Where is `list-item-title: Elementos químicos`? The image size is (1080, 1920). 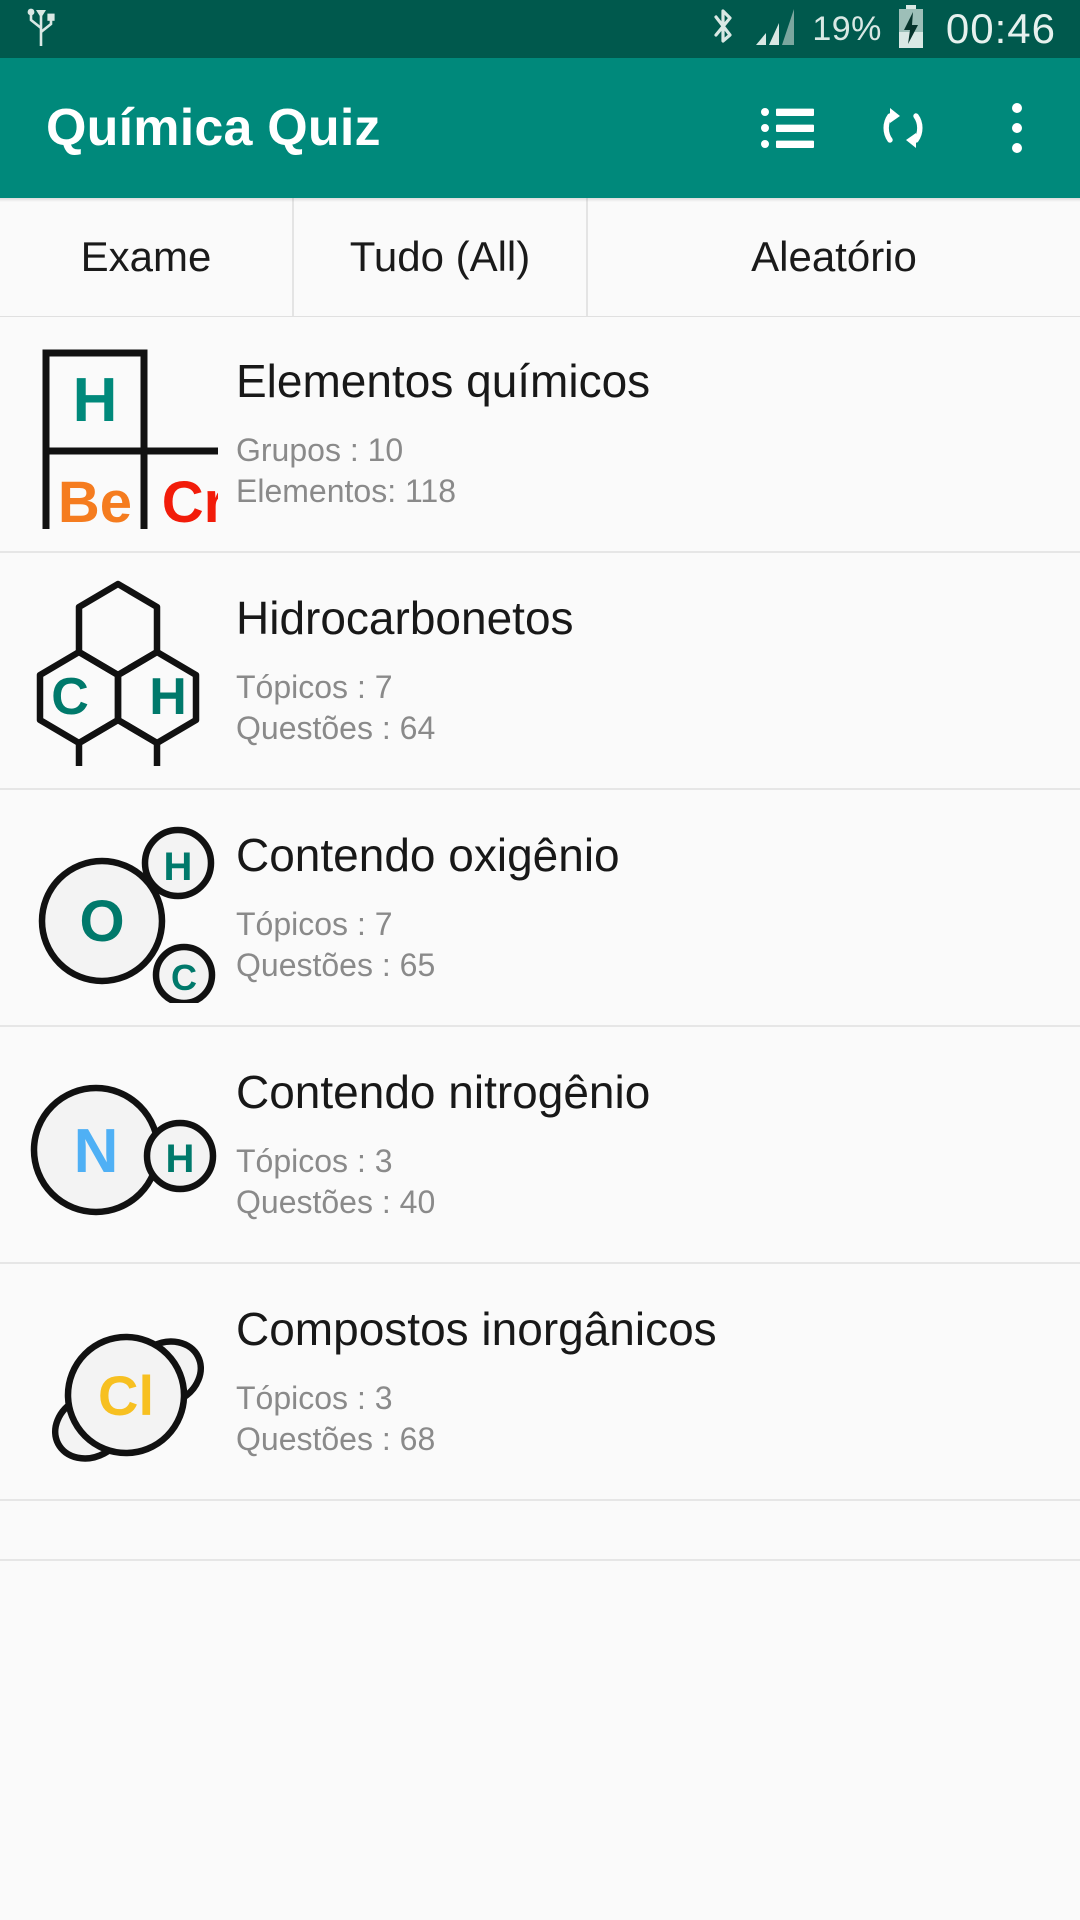
list-item-title: Elementos químicos is located at coordinates (443, 381).